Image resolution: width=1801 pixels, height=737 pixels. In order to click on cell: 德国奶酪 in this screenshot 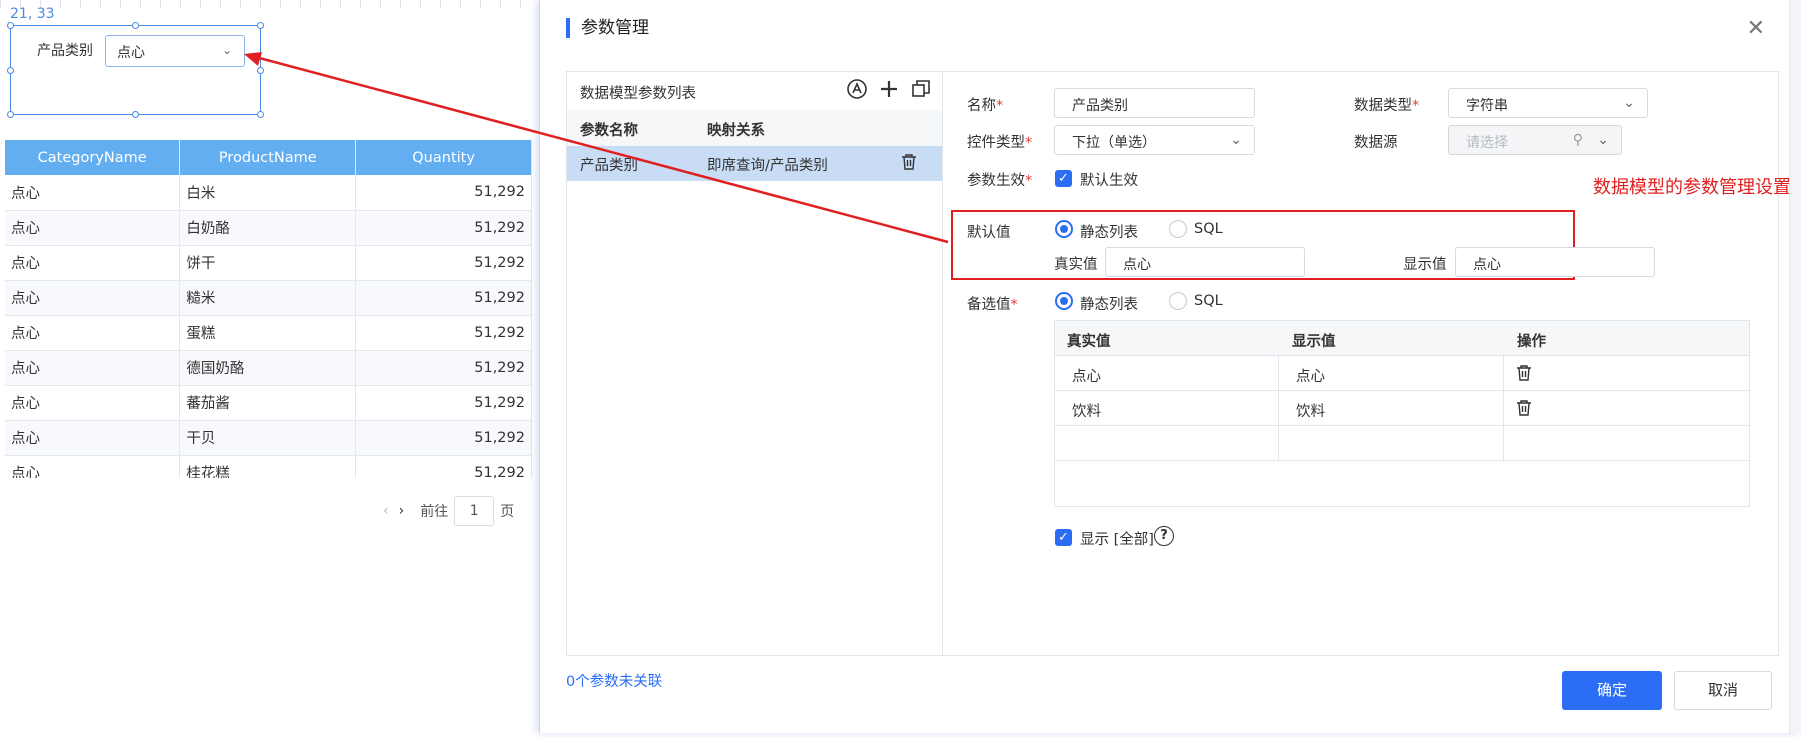, I will do `click(268, 368)`.